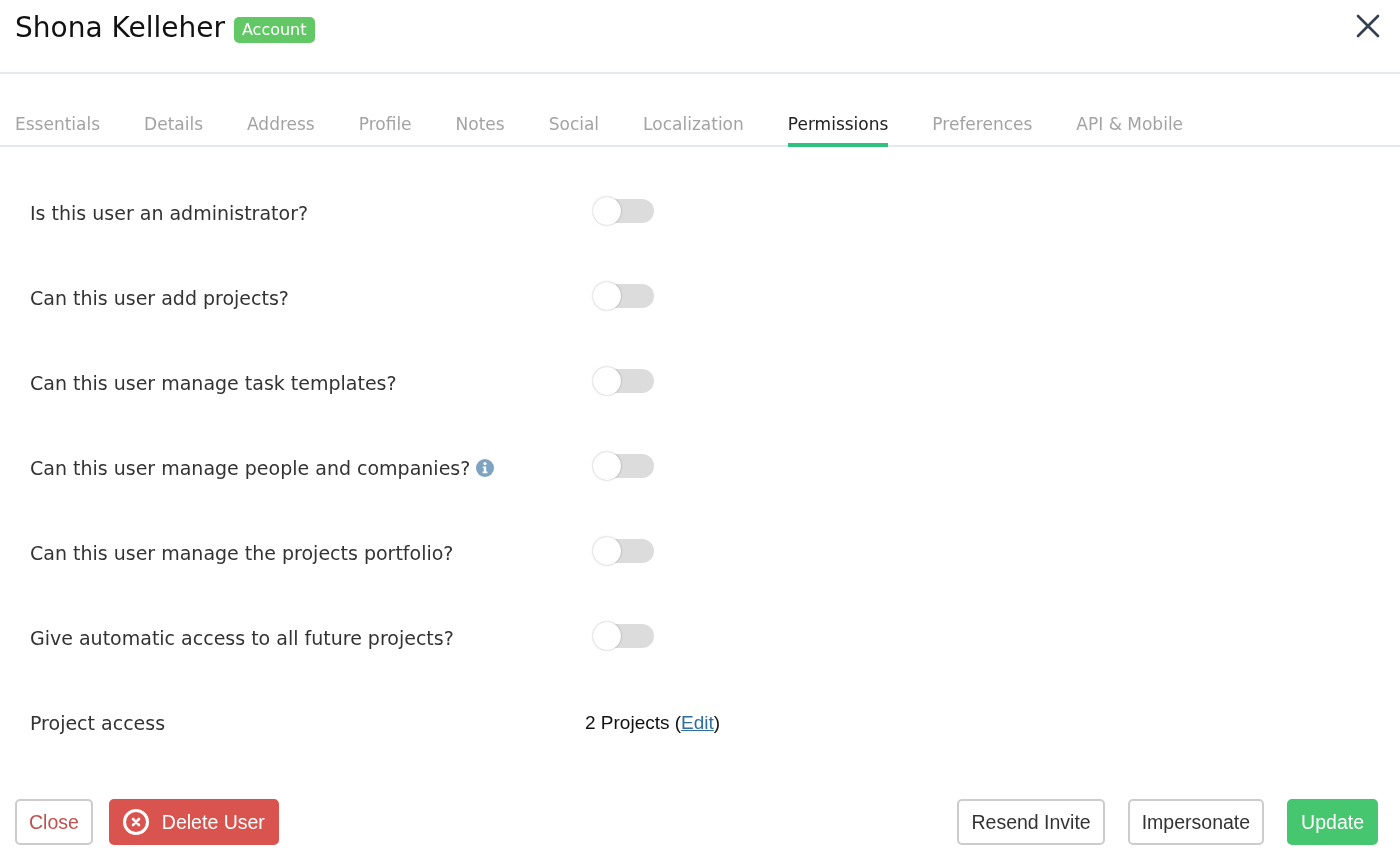 Image resolution: width=1400 pixels, height=863 pixels. What do you see at coordinates (1130, 129) in the screenshot?
I see `tab: API & Mobile` at bounding box center [1130, 129].